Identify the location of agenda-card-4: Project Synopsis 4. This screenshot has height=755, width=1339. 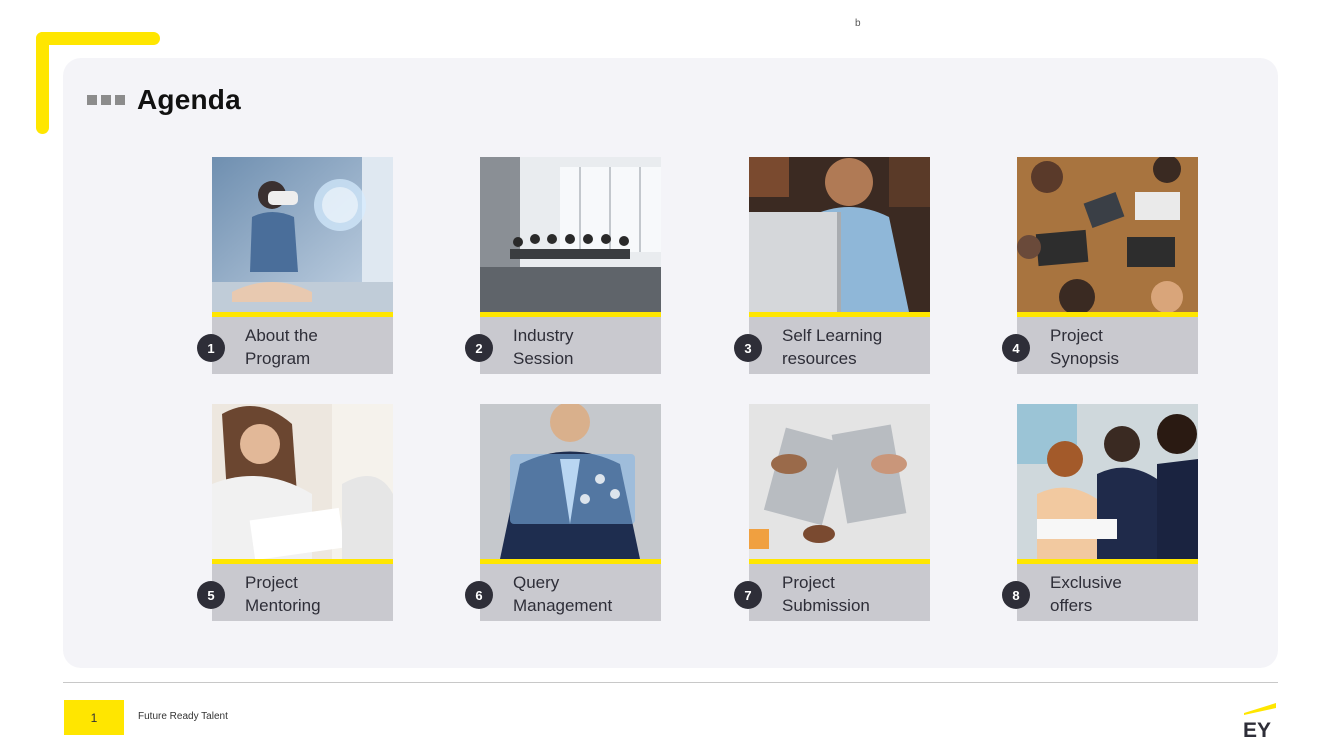
(1100, 265).